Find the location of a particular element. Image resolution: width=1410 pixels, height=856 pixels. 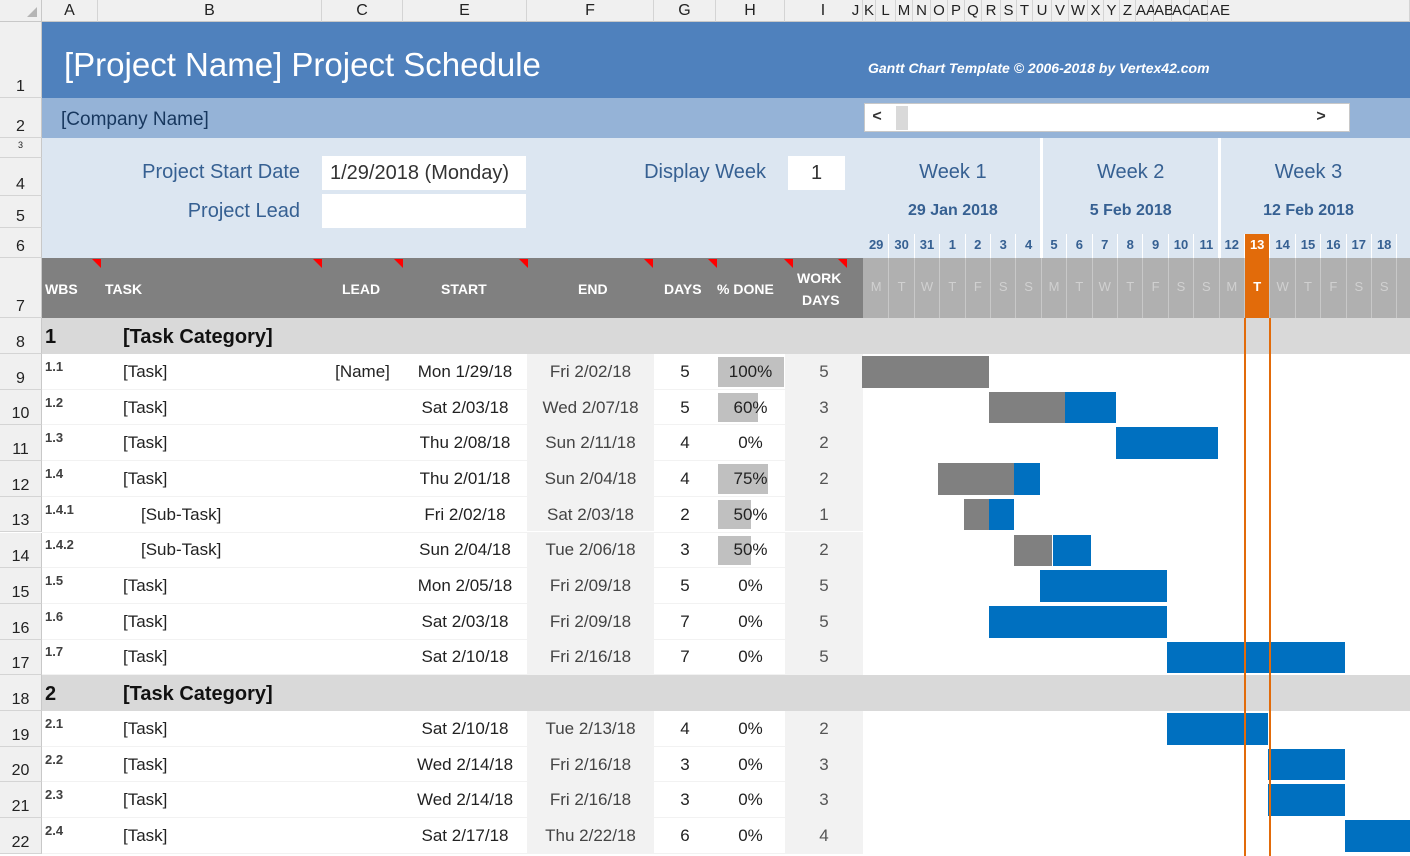

task-lead: [Name] is located at coordinates (362, 372).